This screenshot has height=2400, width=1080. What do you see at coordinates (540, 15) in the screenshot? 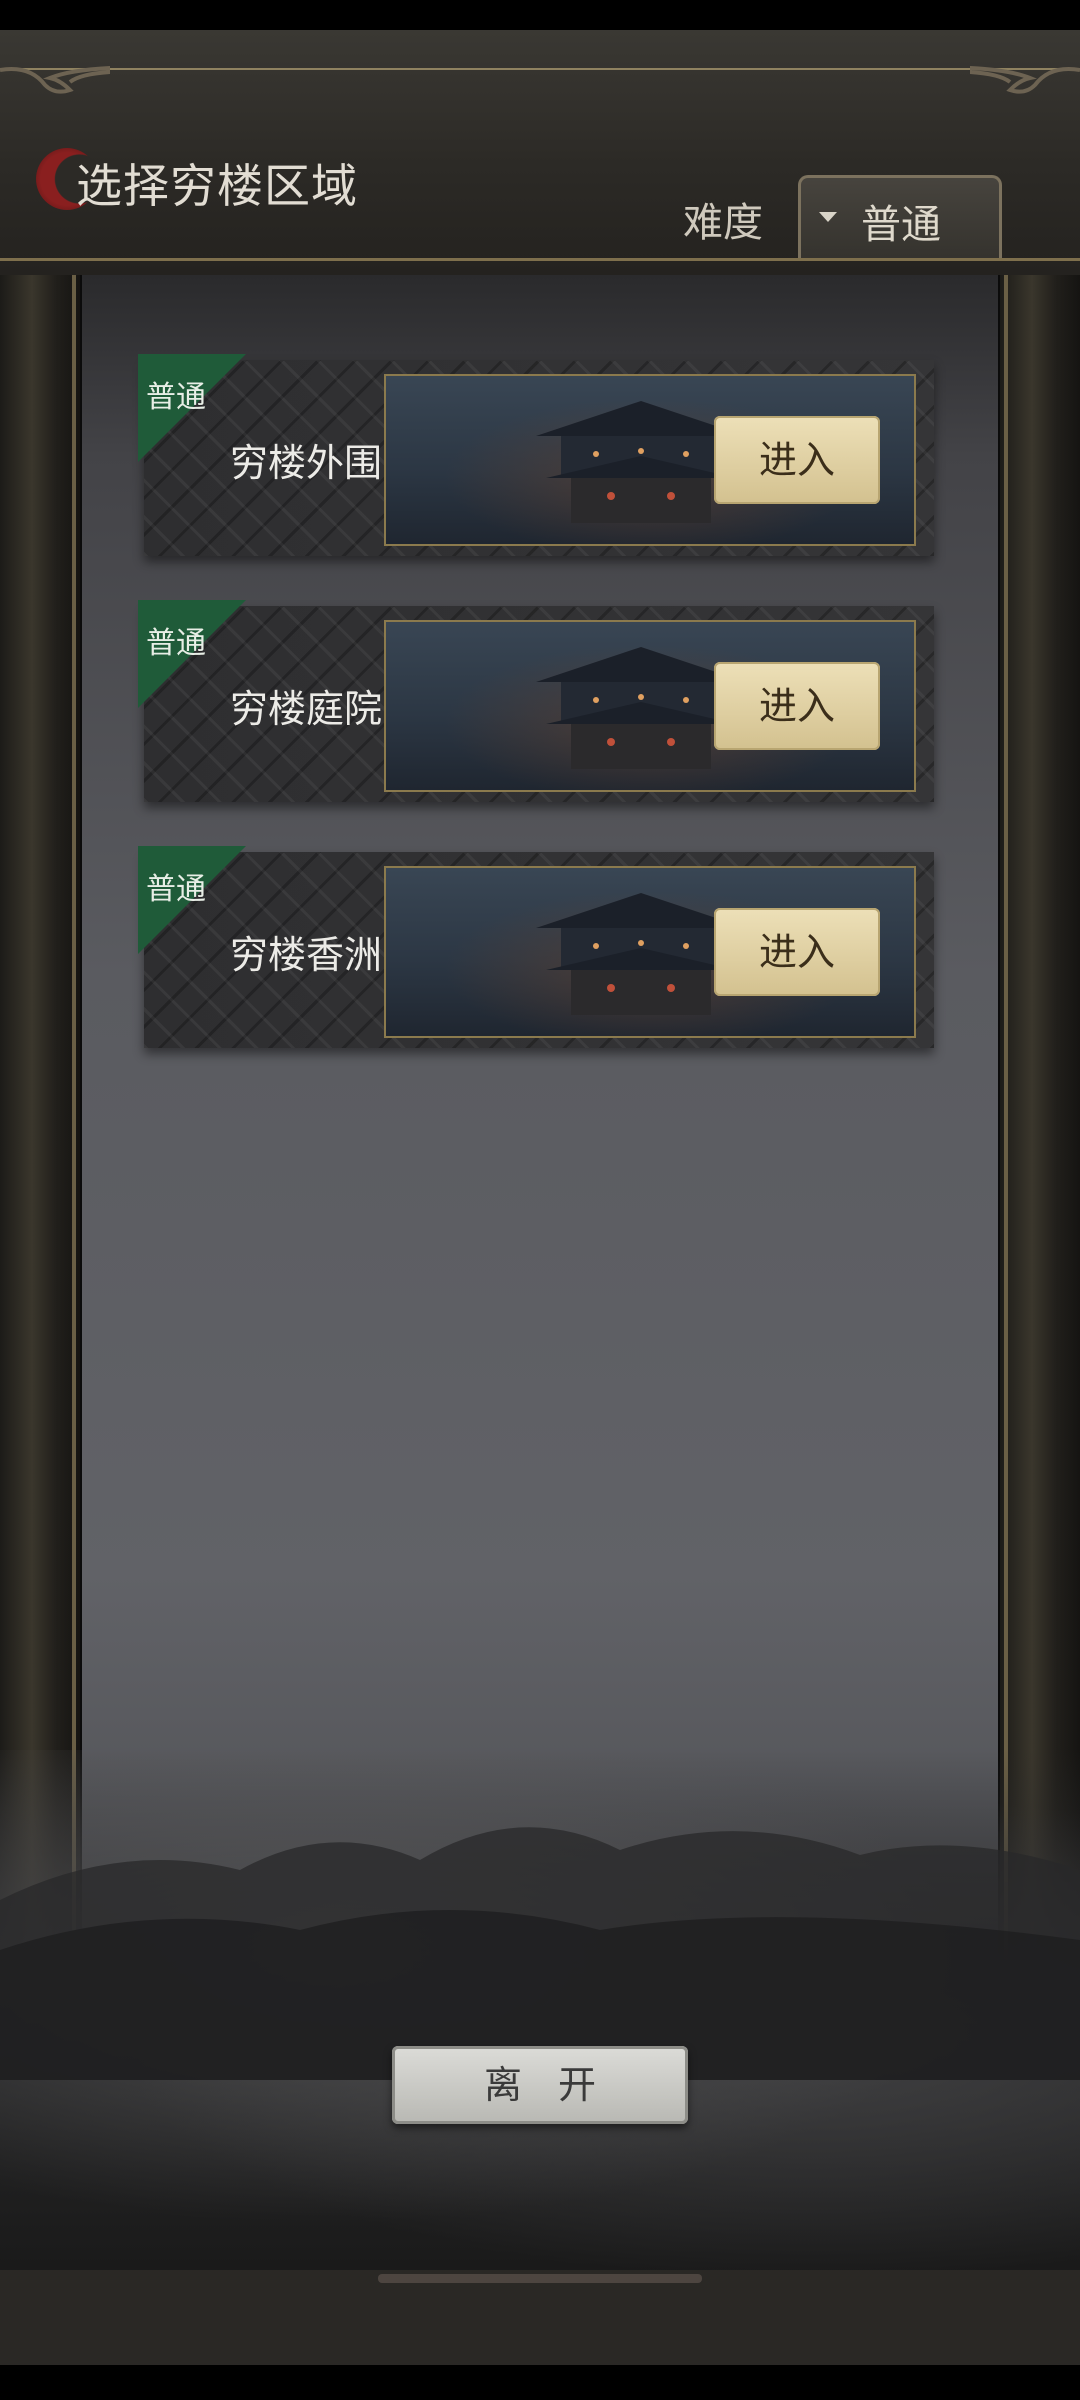
I see `status-bar` at bounding box center [540, 15].